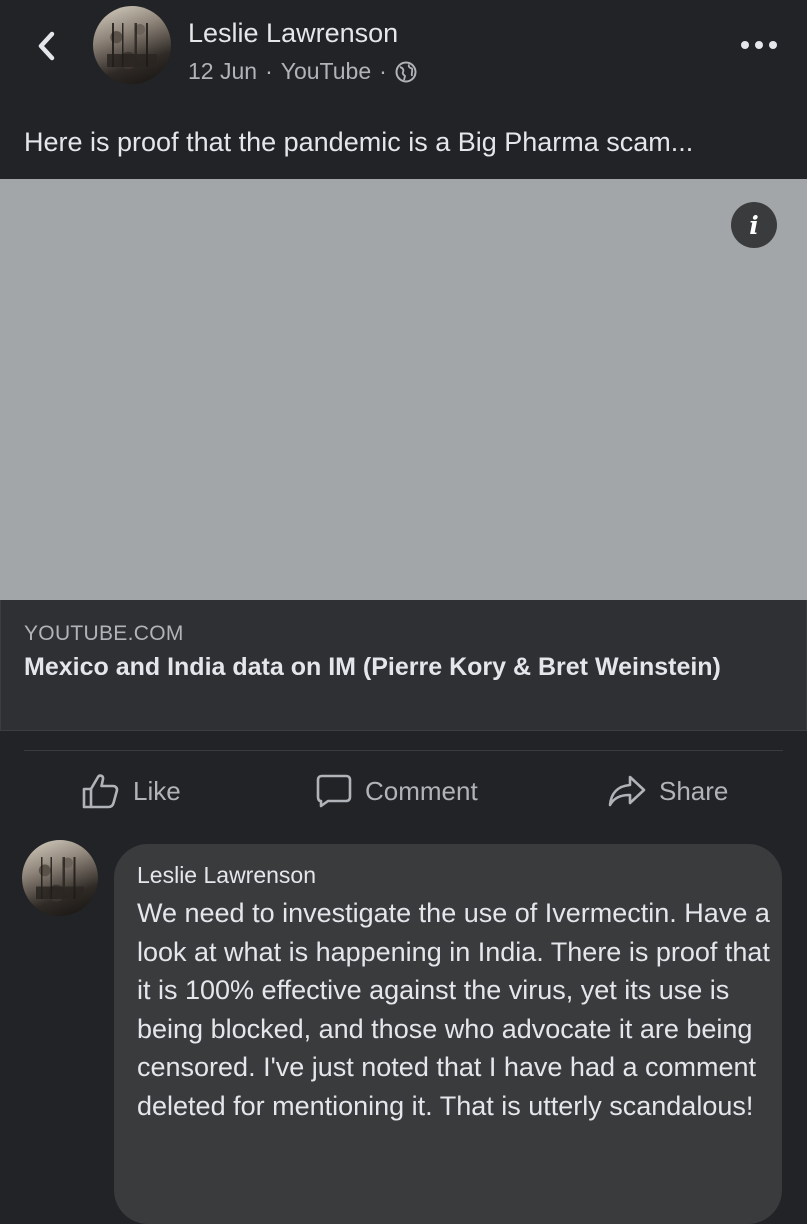 The image size is (807, 1224). What do you see at coordinates (100, 791) in the screenshot?
I see `thumbs-up-icon` at bounding box center [100, 791].